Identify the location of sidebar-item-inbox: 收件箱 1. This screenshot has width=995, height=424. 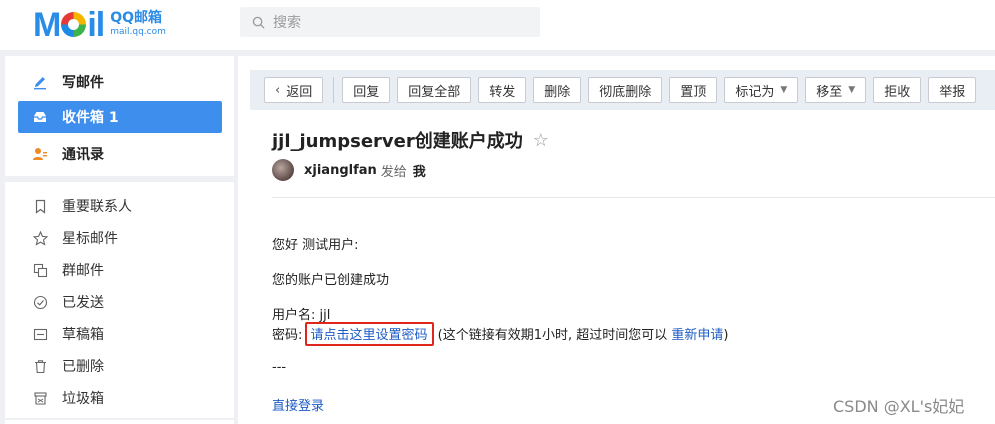
(120, 117).